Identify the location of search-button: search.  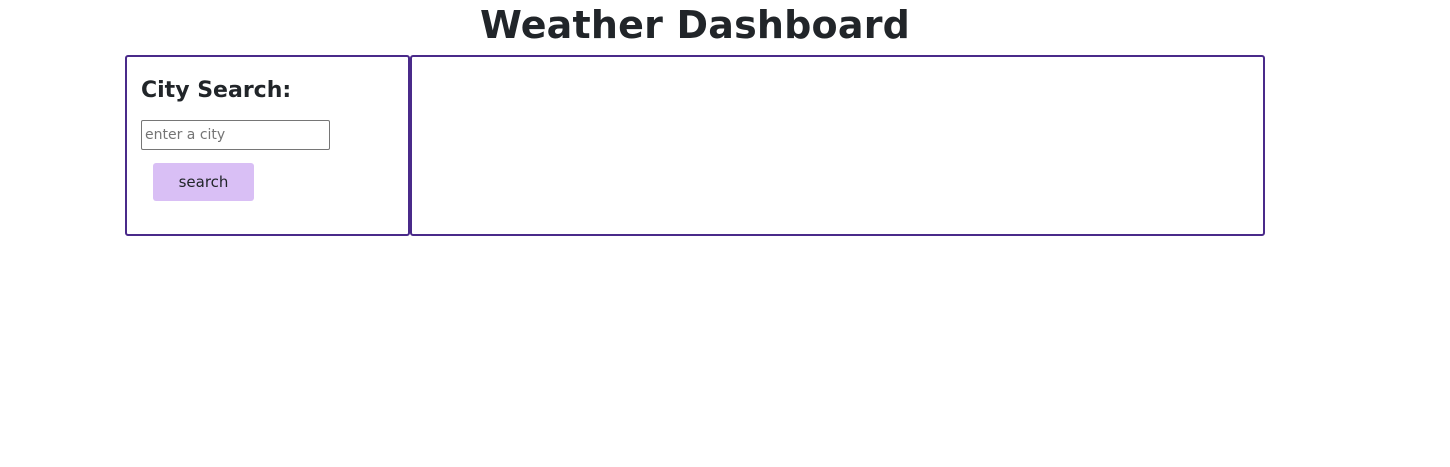
(203, 182).